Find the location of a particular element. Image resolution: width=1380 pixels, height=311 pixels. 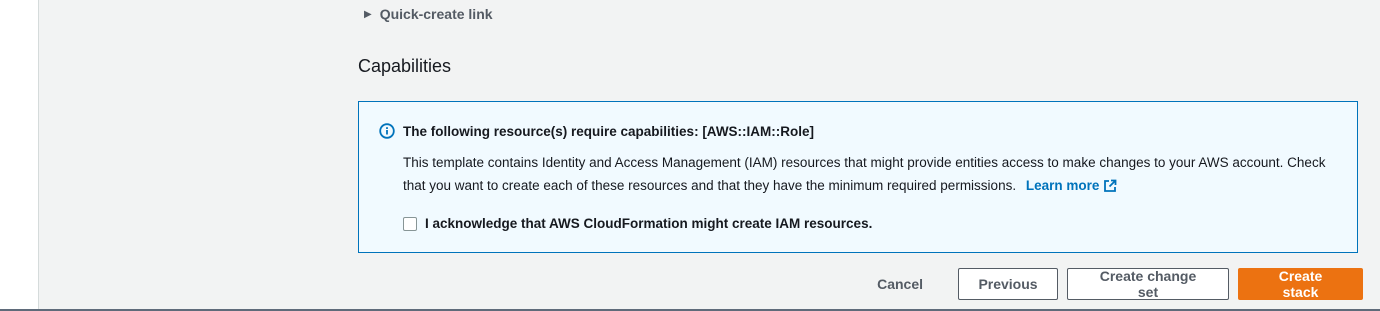

learn-more-link: Learn more is located at coordinates (1072, 186).